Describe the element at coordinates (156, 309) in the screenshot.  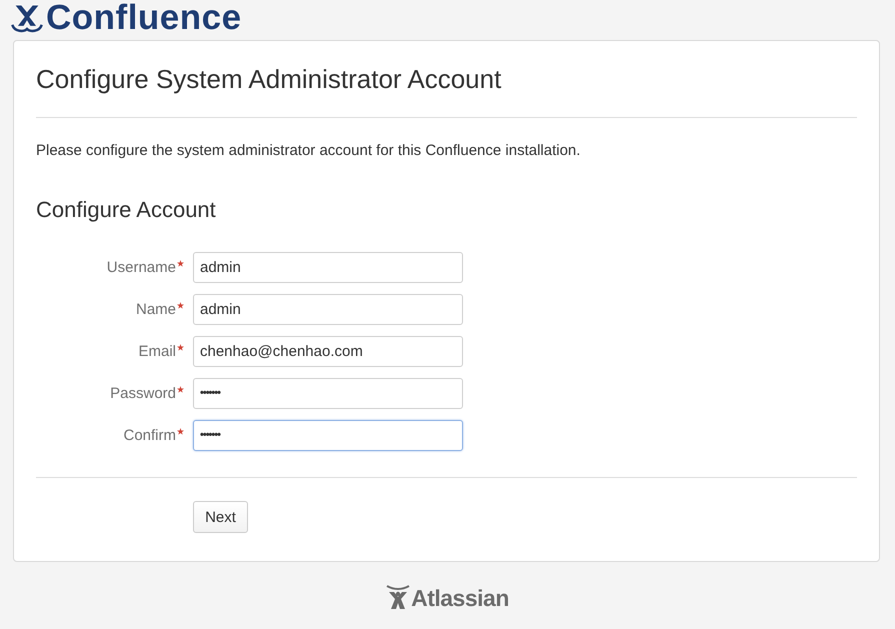
I see `field-label: Name` at that location.